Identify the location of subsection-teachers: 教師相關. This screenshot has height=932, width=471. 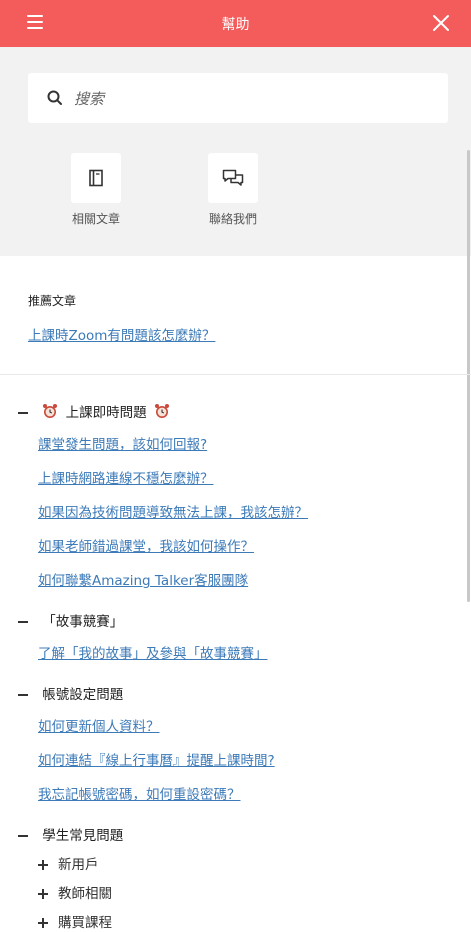
(75, 892).